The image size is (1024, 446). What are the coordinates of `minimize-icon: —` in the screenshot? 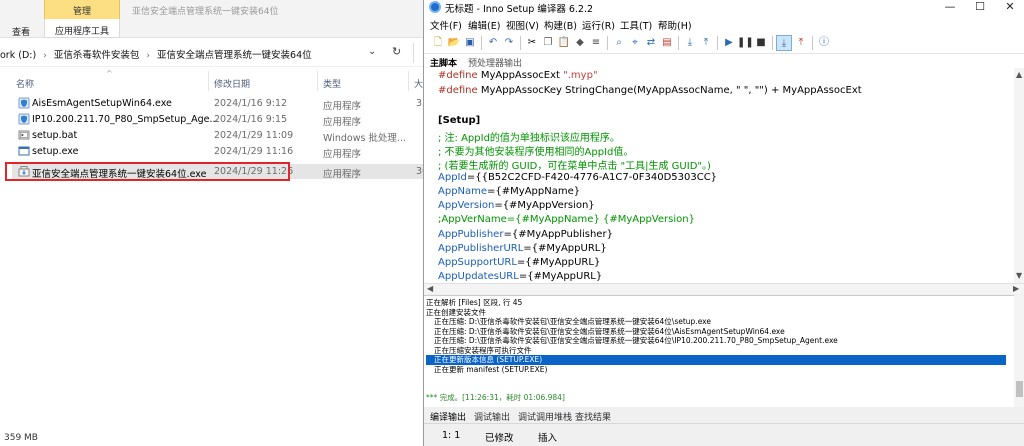 It's located at (950, 7).